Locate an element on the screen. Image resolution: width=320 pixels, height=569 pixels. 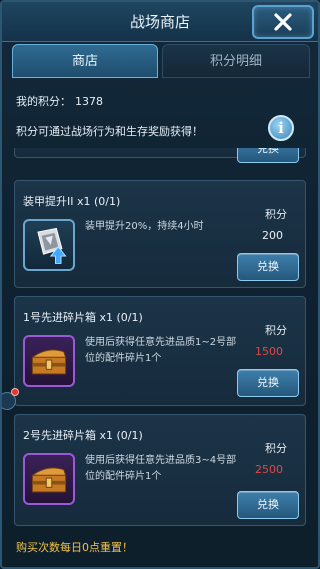
tab-bar: 商店 积分明细 is located at coordinates (161, 62).